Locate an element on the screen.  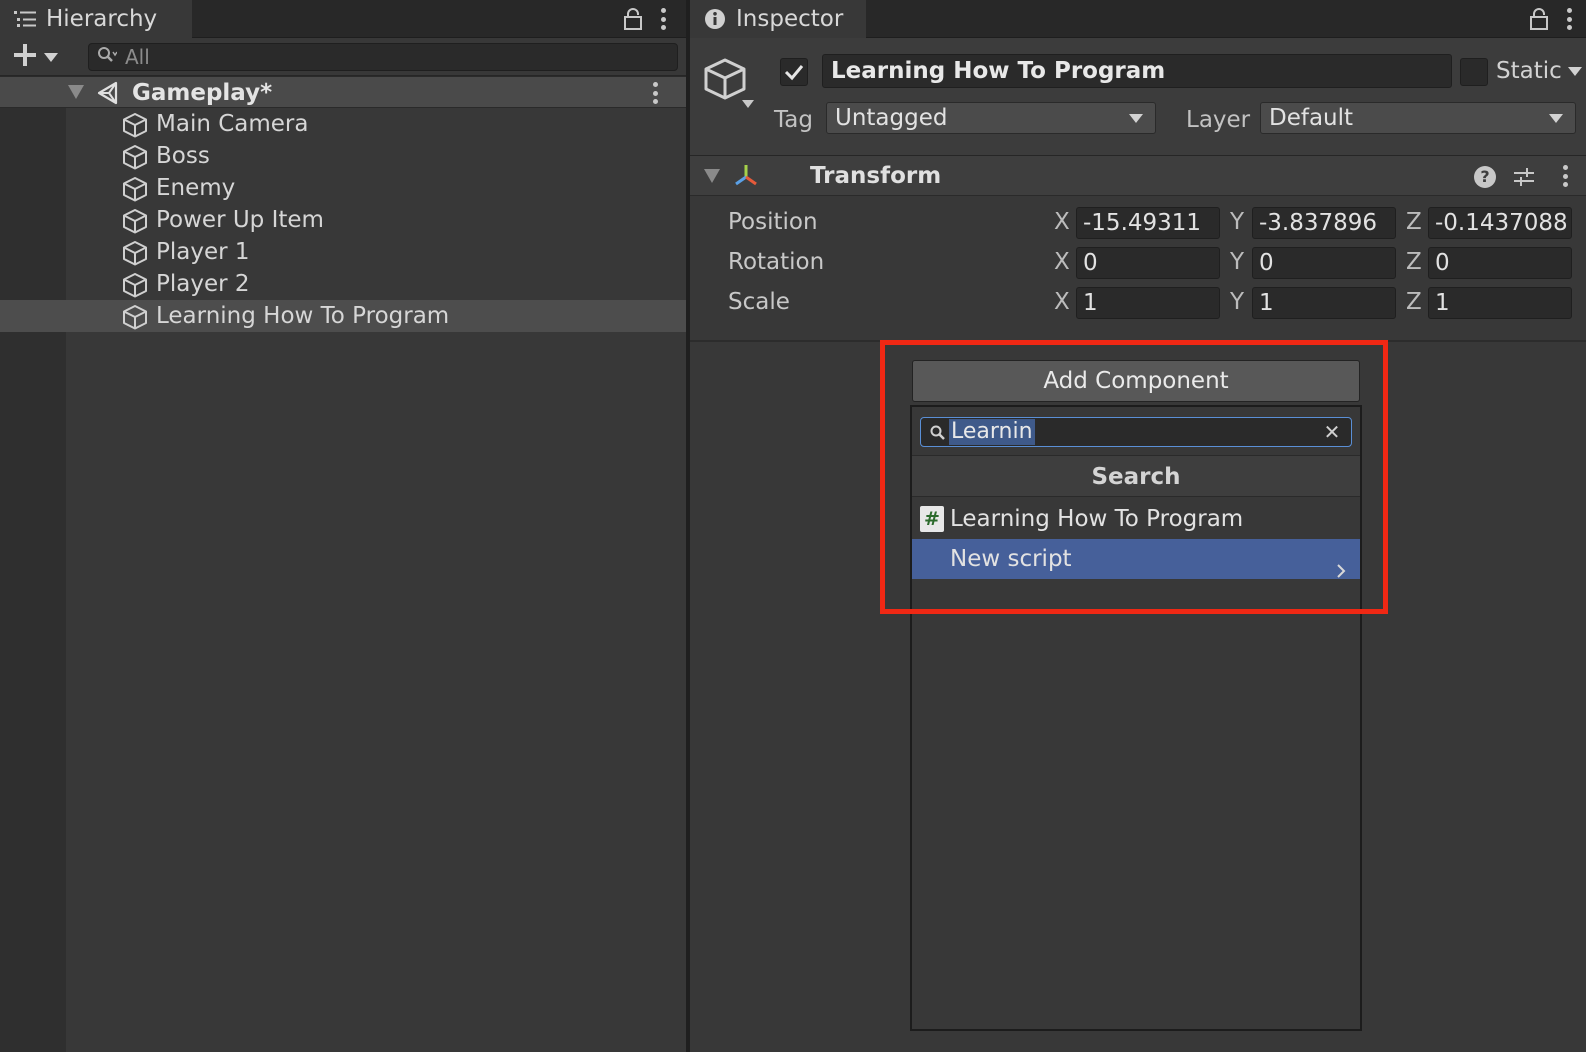
script-icon: # is located at coordinates (932, 519).